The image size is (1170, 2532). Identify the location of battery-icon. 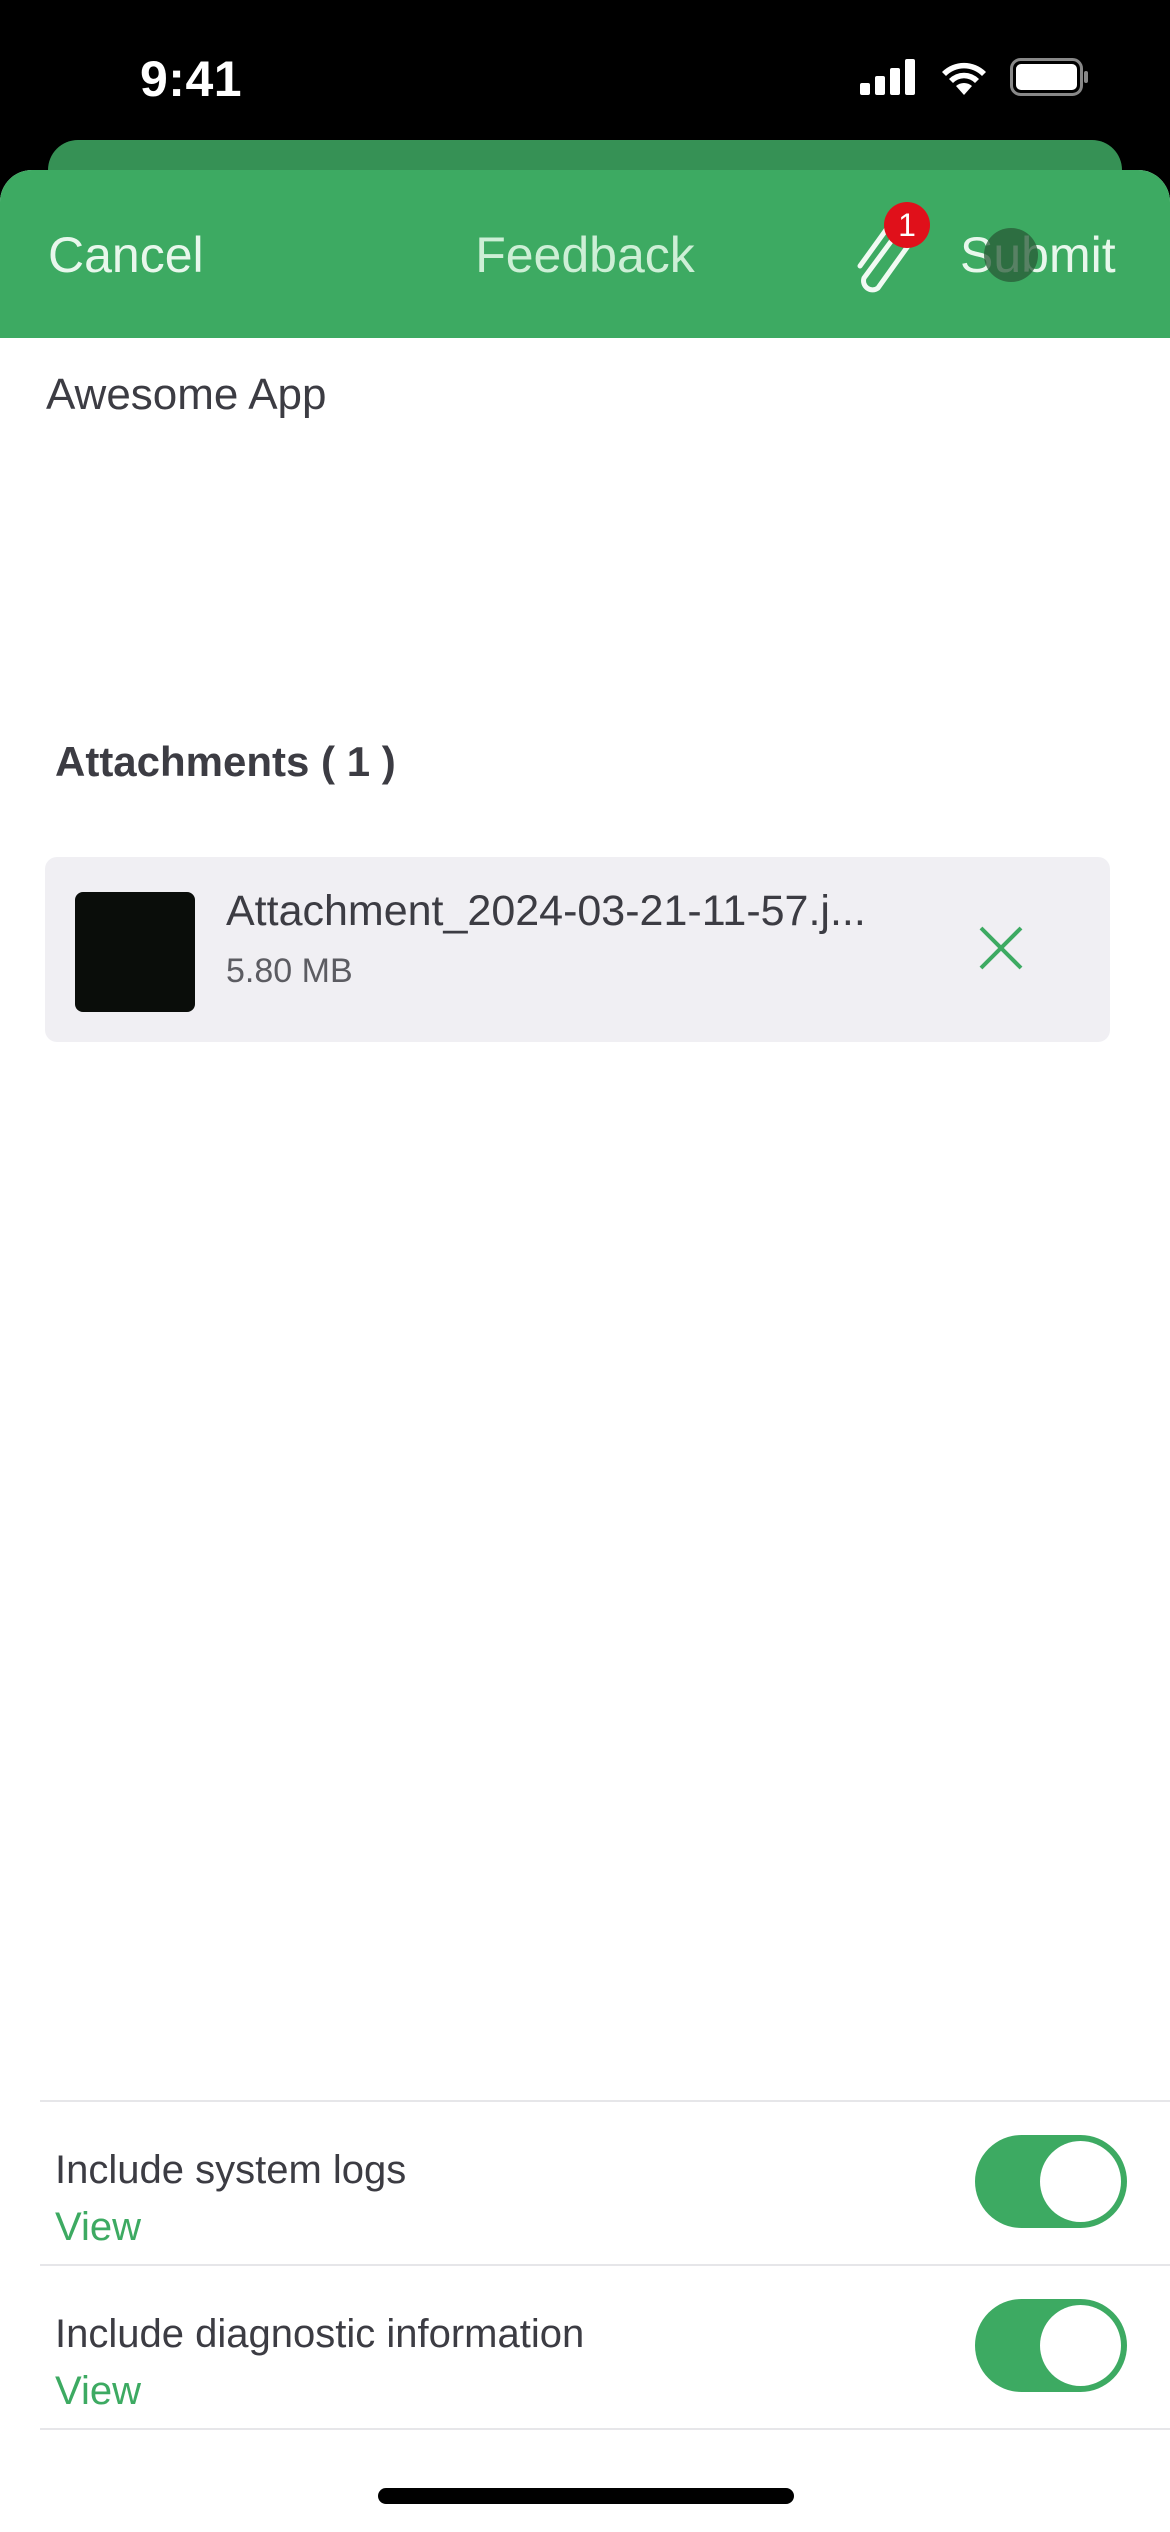
(1049, 77).